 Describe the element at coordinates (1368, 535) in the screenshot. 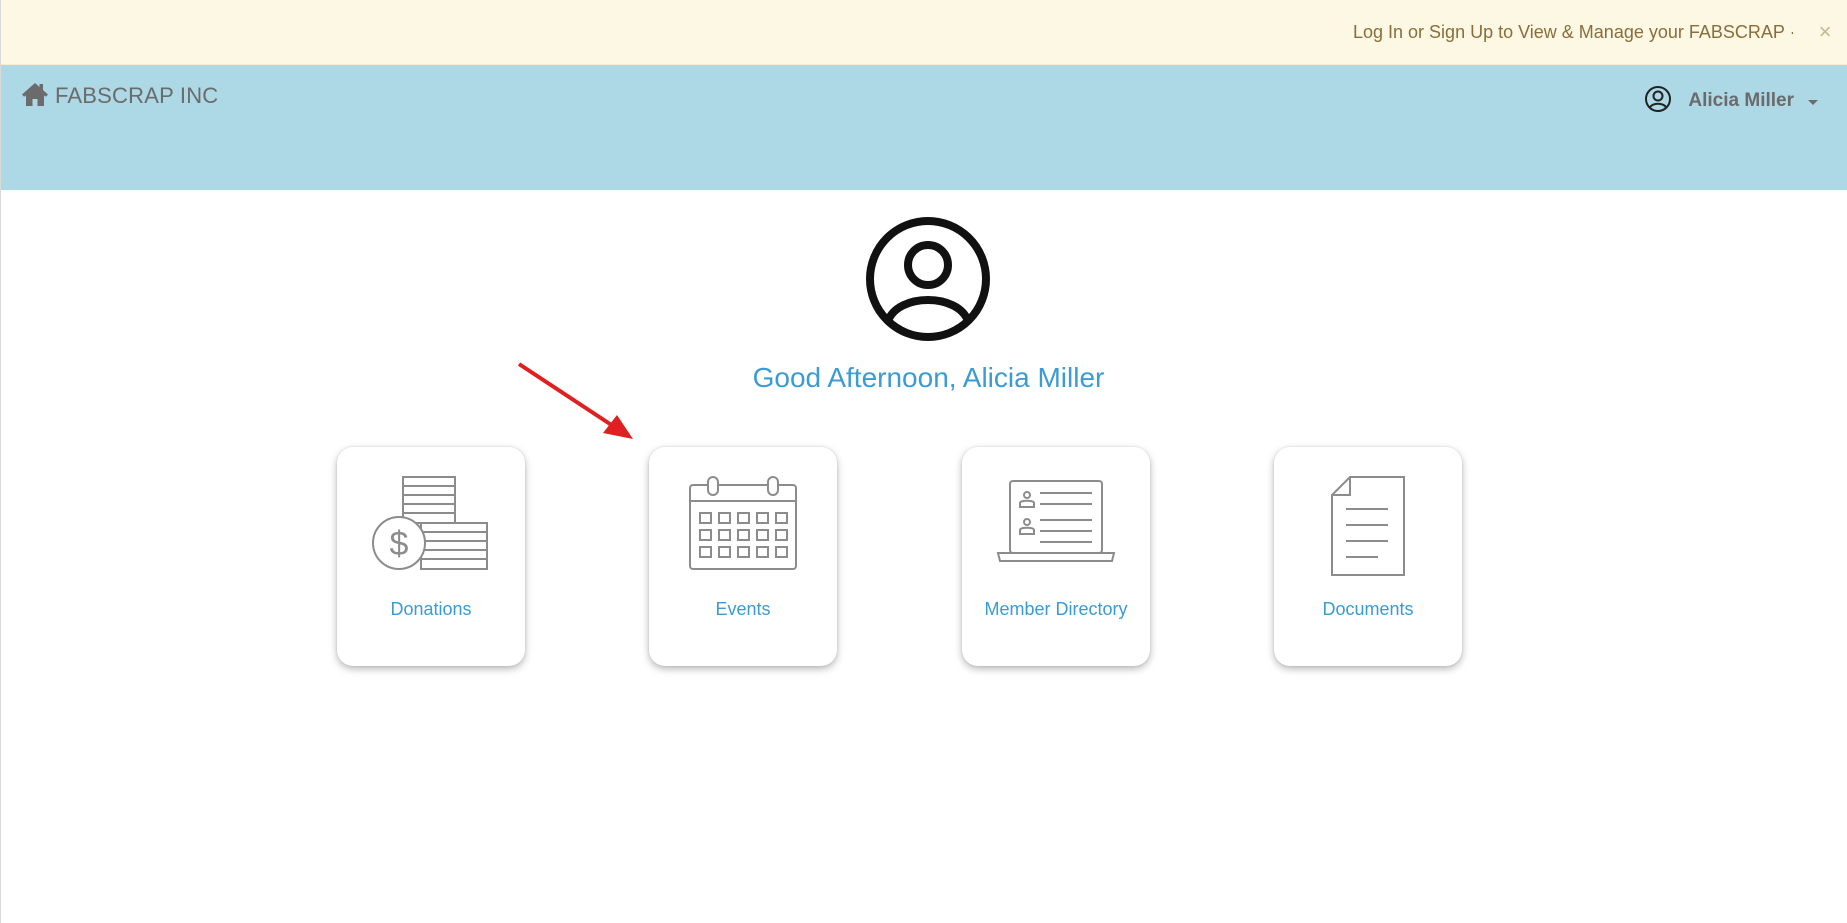

I see `document-icon` at that location.